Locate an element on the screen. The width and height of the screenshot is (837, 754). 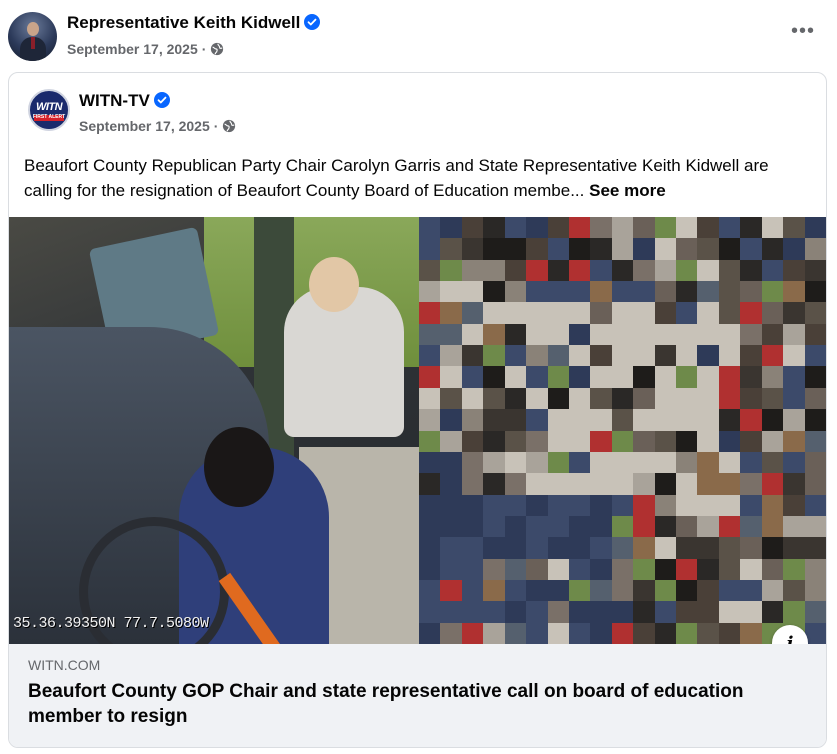
post-date: September 17, 2025 is located at coordinates (132, 49).